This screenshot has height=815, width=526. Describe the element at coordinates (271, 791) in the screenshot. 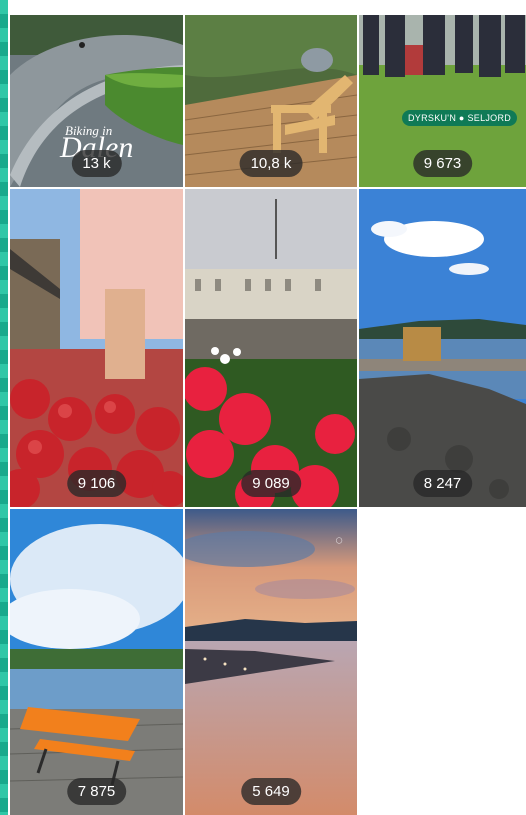

I see `view-count-badge: 5 649` at that location.